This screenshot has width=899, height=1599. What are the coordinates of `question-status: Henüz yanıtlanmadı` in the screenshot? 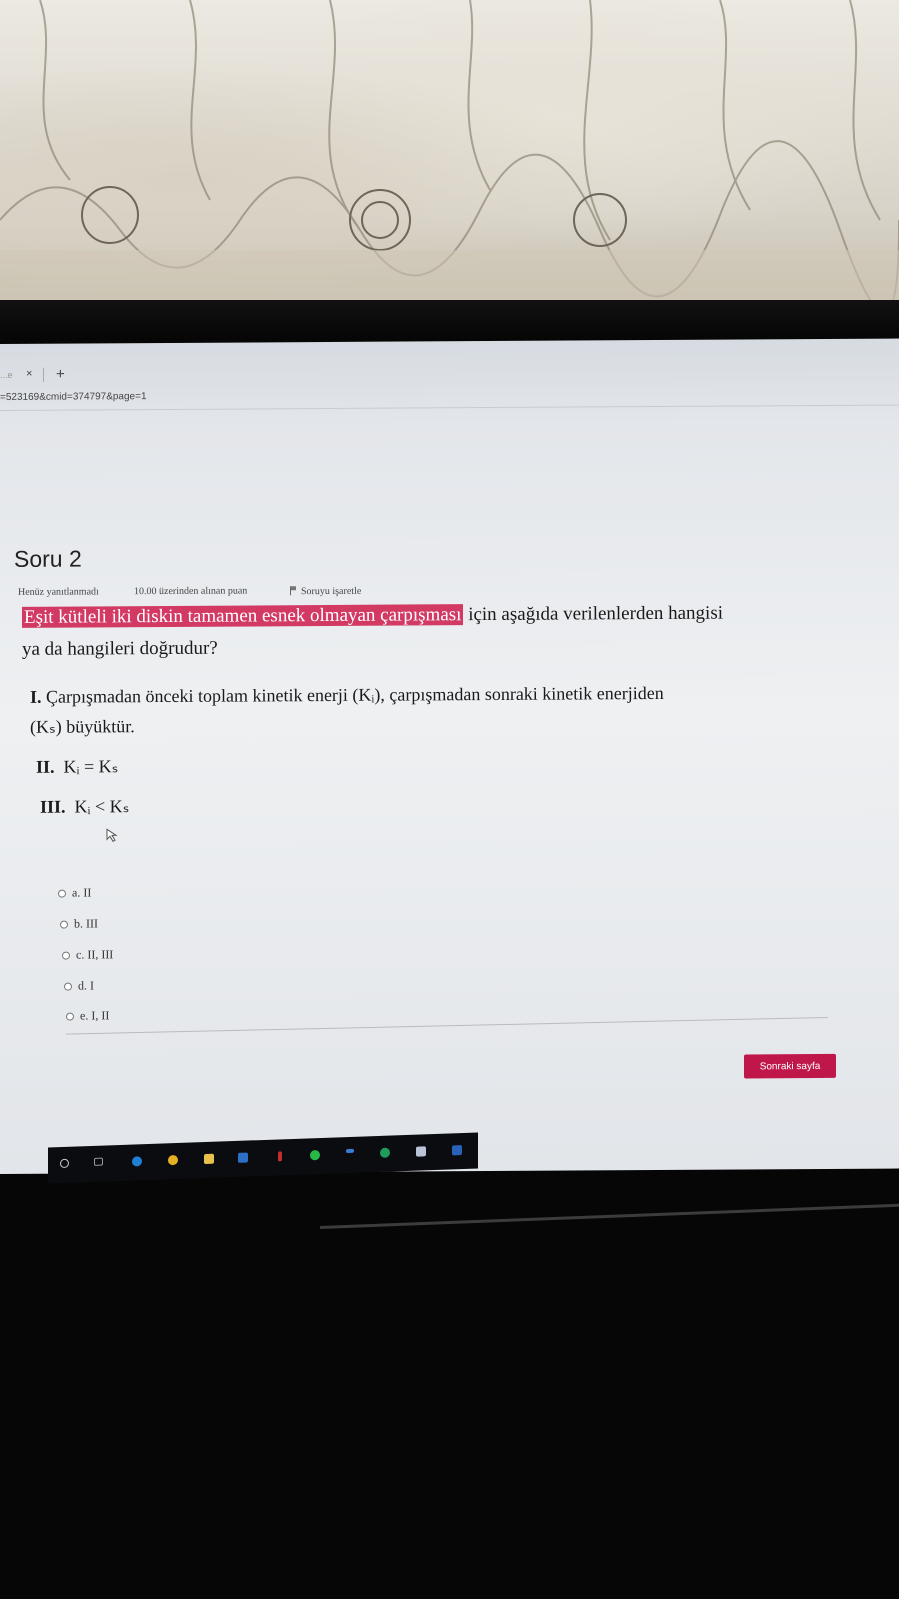 It's located at (58, 592).